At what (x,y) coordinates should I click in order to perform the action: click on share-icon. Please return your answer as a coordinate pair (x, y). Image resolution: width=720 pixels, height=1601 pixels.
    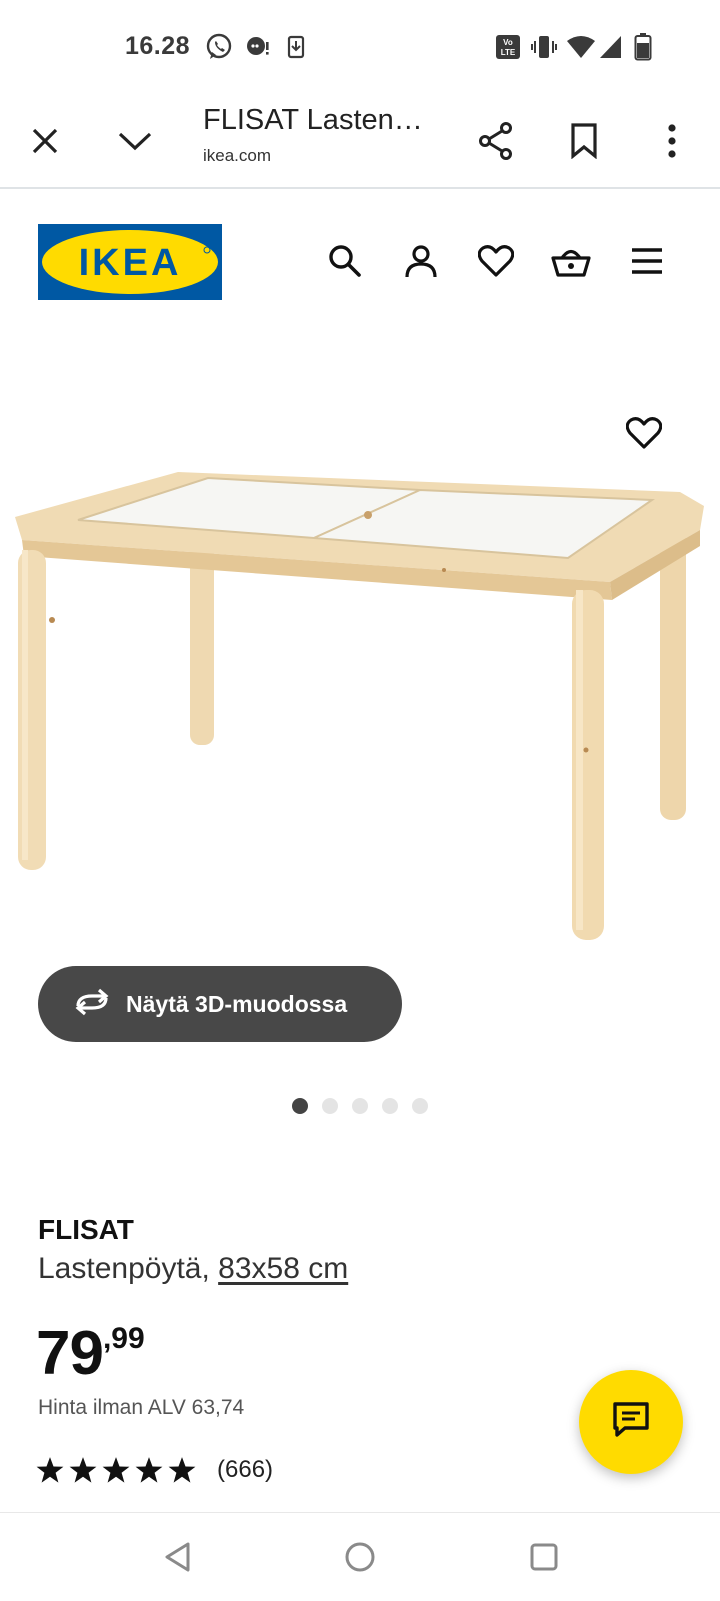
    Looking at the image, I should click on (496, 140).